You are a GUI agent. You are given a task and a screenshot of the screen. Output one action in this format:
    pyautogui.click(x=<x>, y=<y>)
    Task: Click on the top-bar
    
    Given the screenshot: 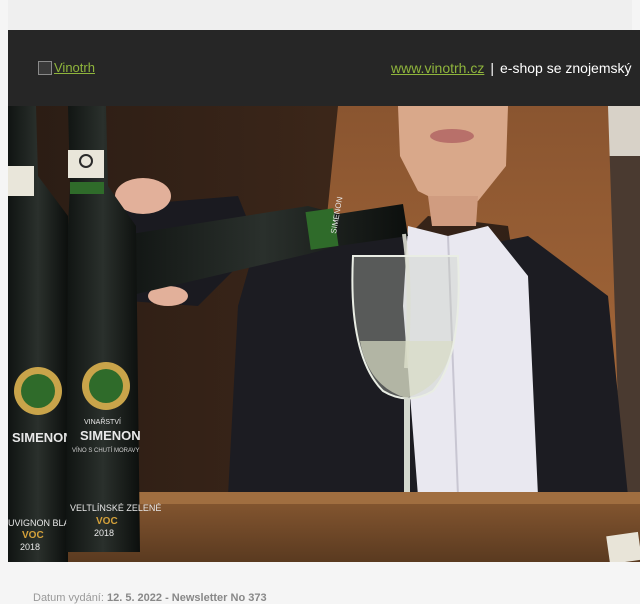 What is the action you would take?
    pyautogui.click(x=320, y=15)
    